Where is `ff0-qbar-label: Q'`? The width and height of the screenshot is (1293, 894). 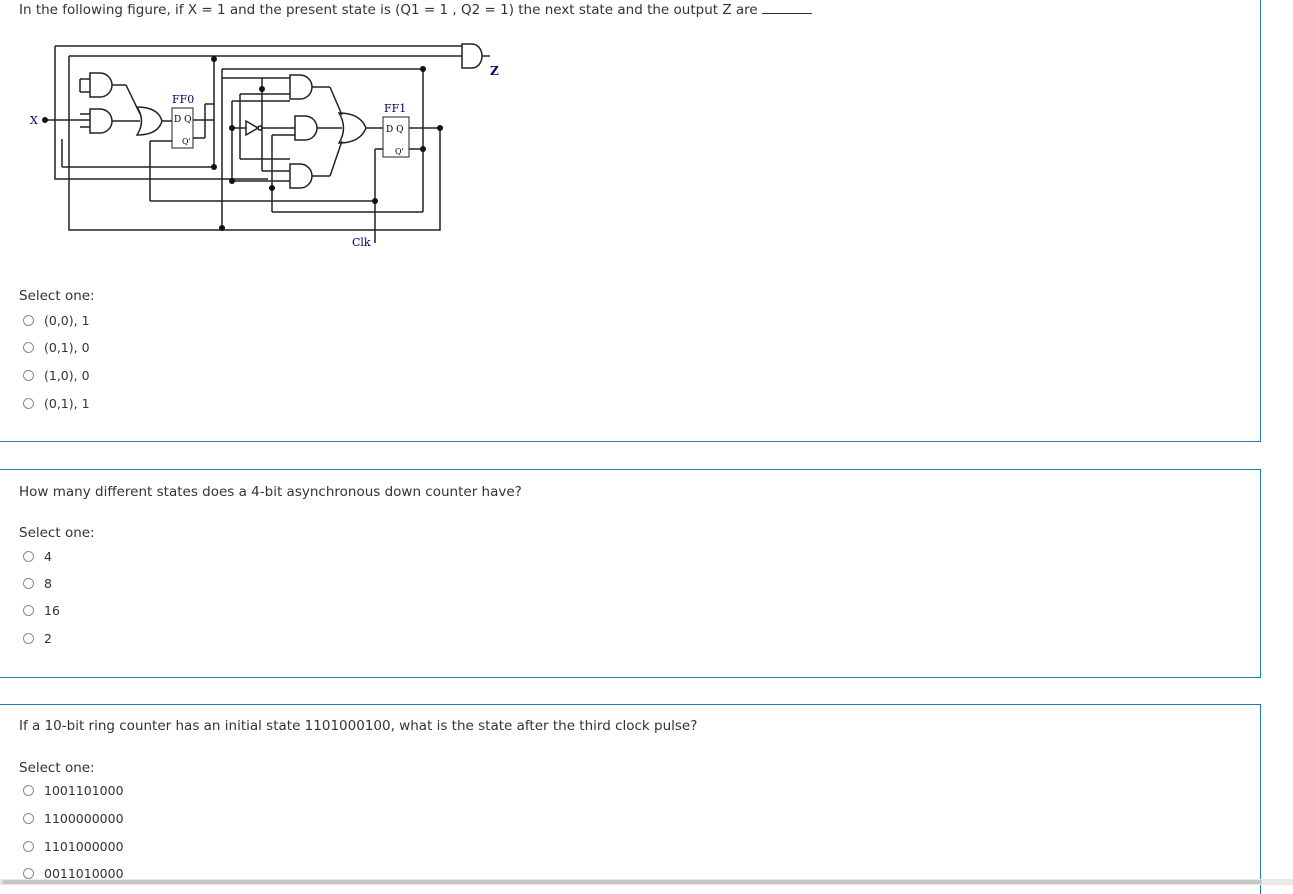
ff0-qbar-label: Q' is located at coordinates (186, 141).